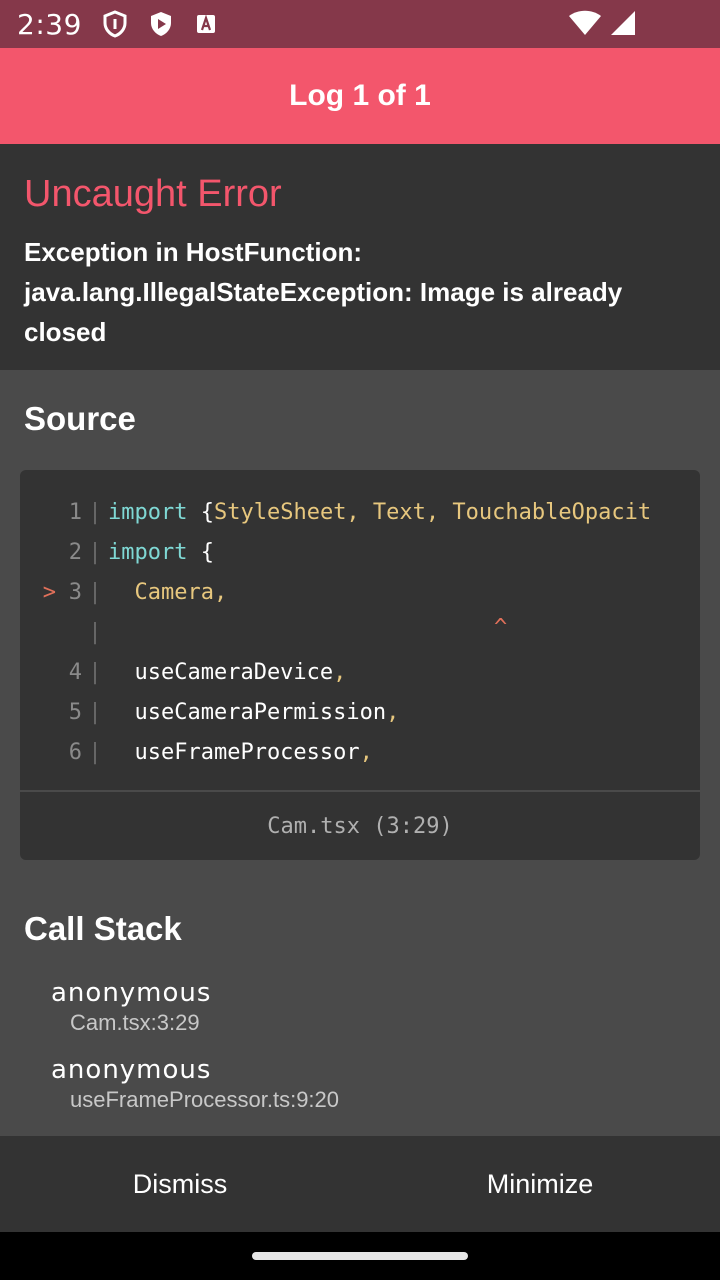 The width and height of the screenshot is (720, 1280). Describe the element at coordinates (115, 24) in the screenshot. I see `shield-icon` at that location.